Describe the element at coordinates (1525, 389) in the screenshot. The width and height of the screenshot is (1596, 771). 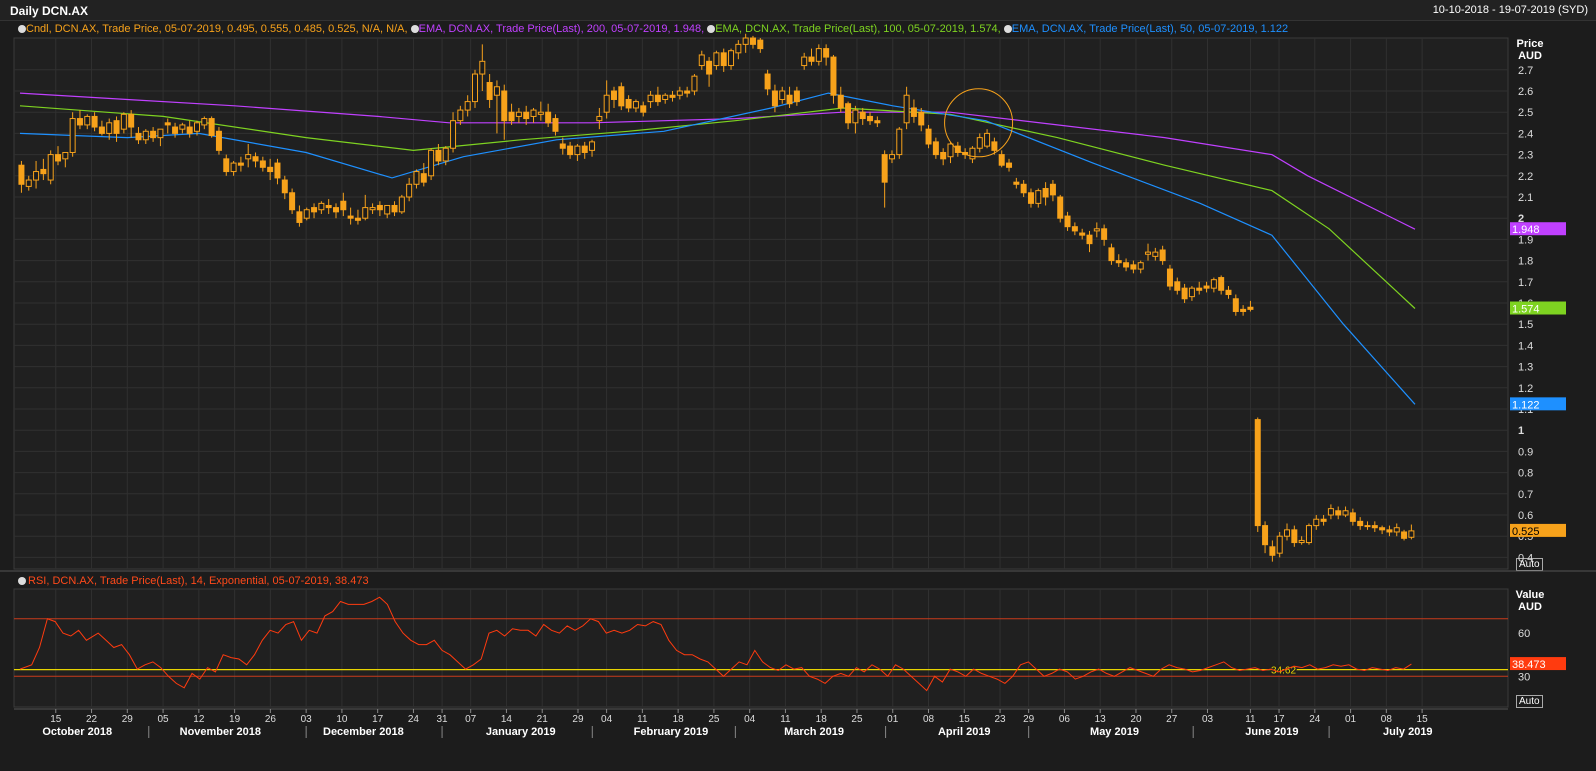
I see `price-tick-label: 1.2` at that location.